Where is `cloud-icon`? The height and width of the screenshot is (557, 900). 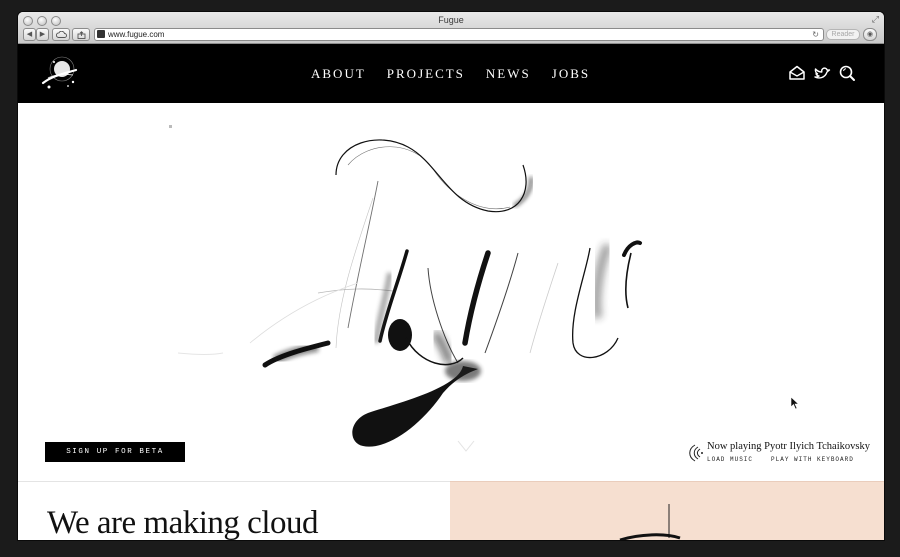 cloud-icon is located at coordinates (61, 34).